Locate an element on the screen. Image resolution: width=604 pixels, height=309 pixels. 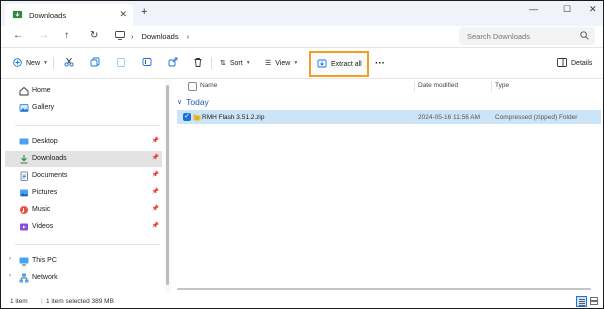
sidebar-item-label: Videos is located at coordinates (43, 226).